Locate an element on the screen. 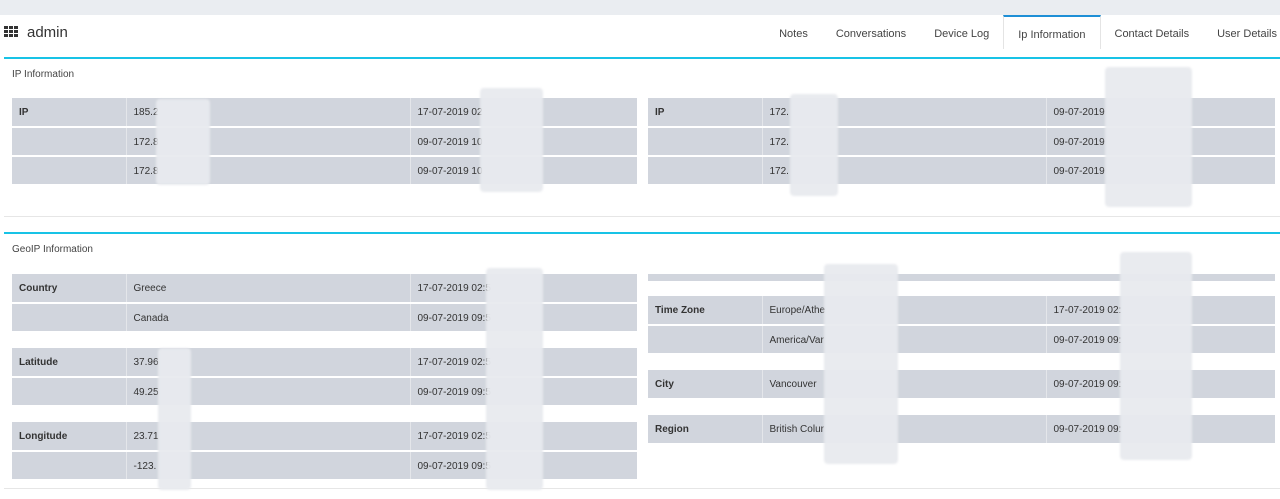 The height and width of the screenshot is (499, 1280). geo-value: Greece is located at coordinates (267, 289).